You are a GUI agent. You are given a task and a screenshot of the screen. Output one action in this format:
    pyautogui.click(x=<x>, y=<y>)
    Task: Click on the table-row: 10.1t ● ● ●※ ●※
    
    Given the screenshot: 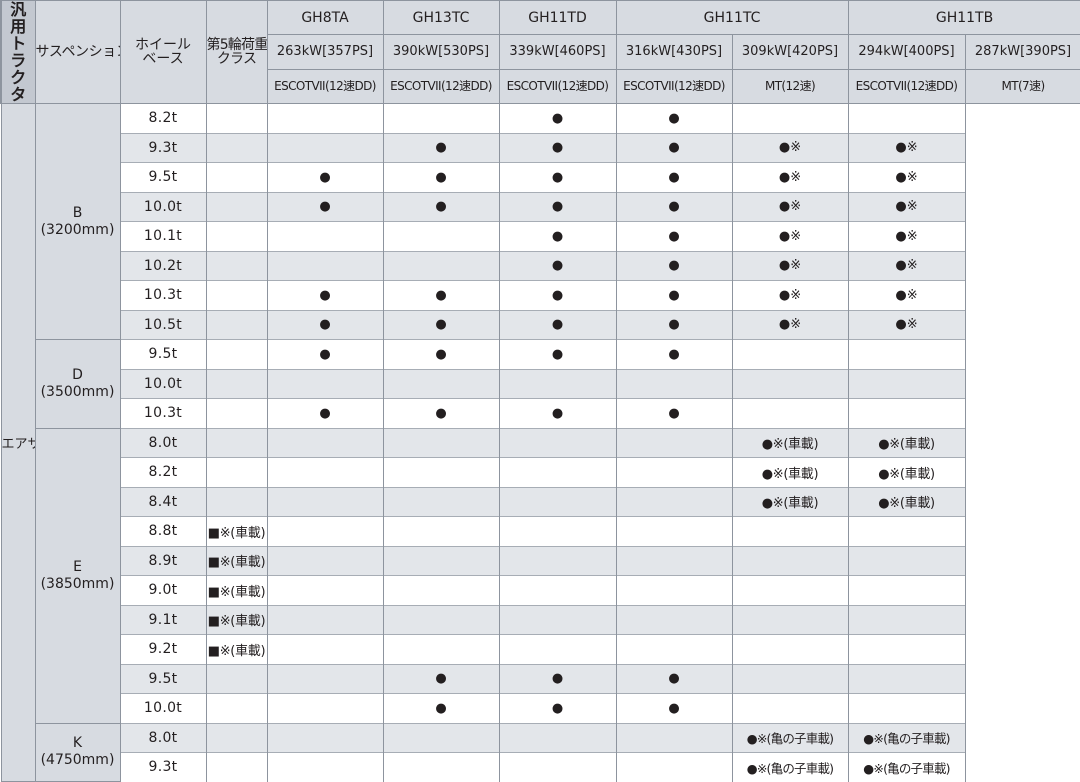 What is the action you would take?
    pyautogui.click(x=540, y=236)
    